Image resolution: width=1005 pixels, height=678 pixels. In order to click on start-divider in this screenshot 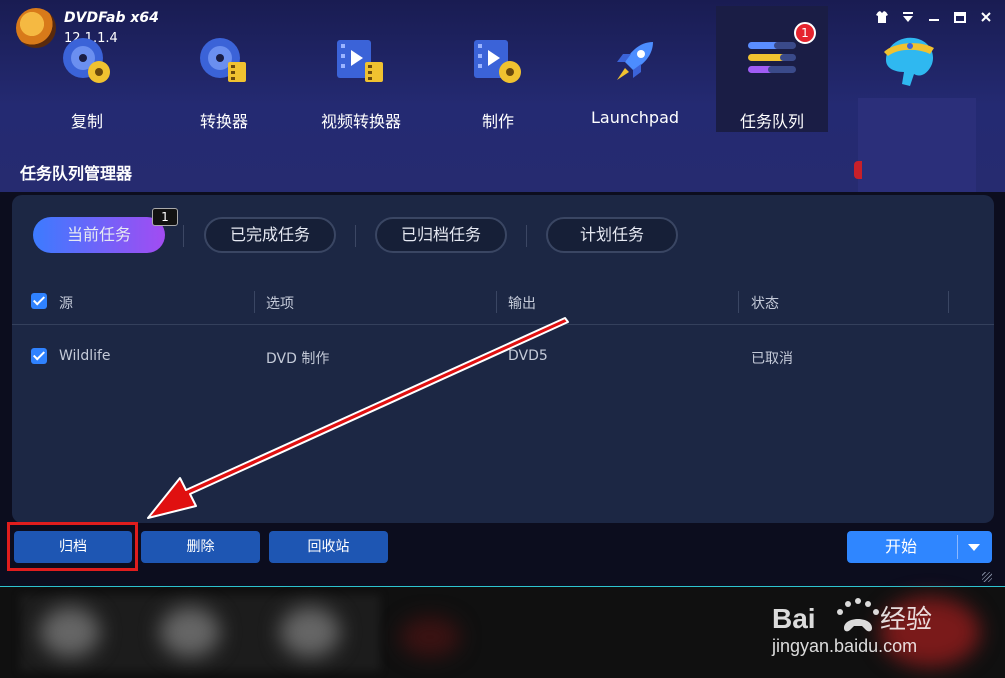, I will do `click(957, 547)`.